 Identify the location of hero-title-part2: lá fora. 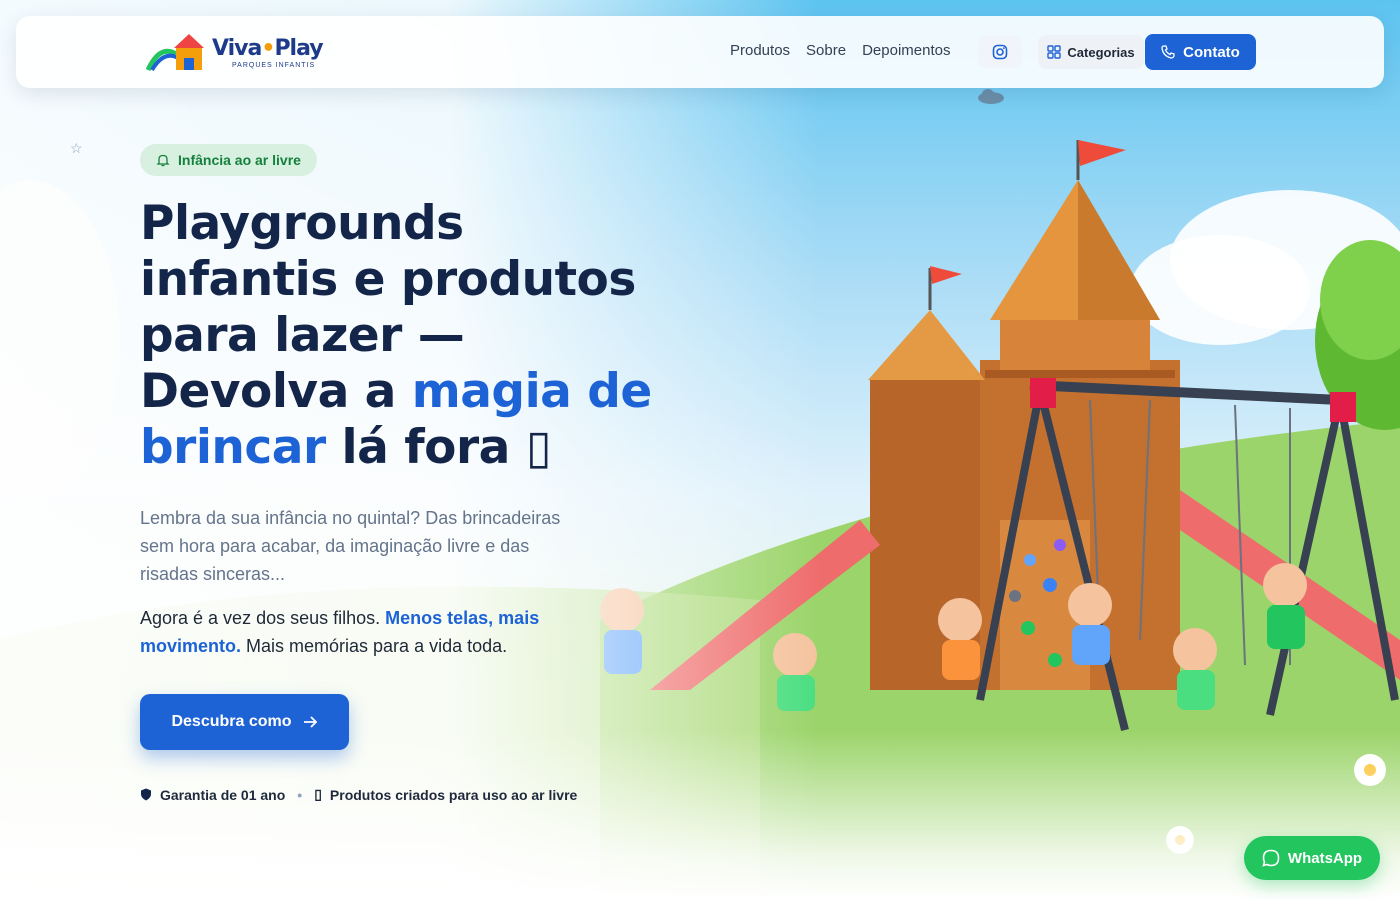
(418, 447).